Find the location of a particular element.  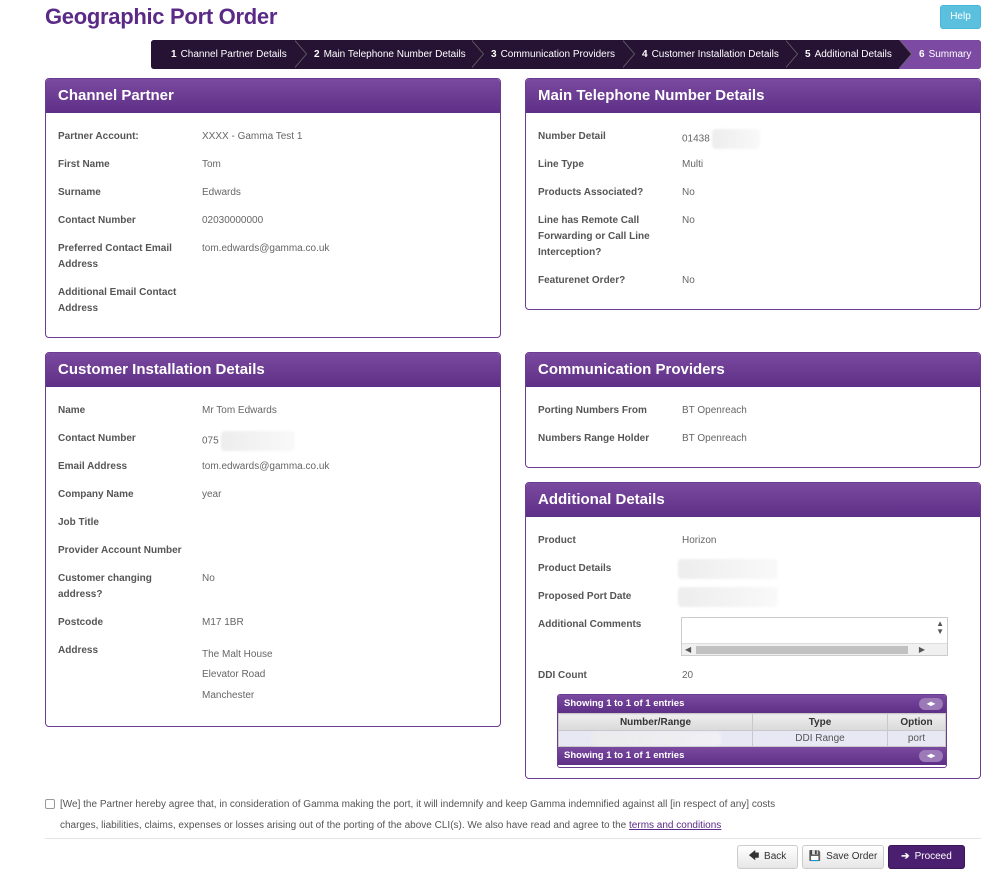

step-channel-partner: 1 Channel Partner Details is located at coordinates (229, 54).